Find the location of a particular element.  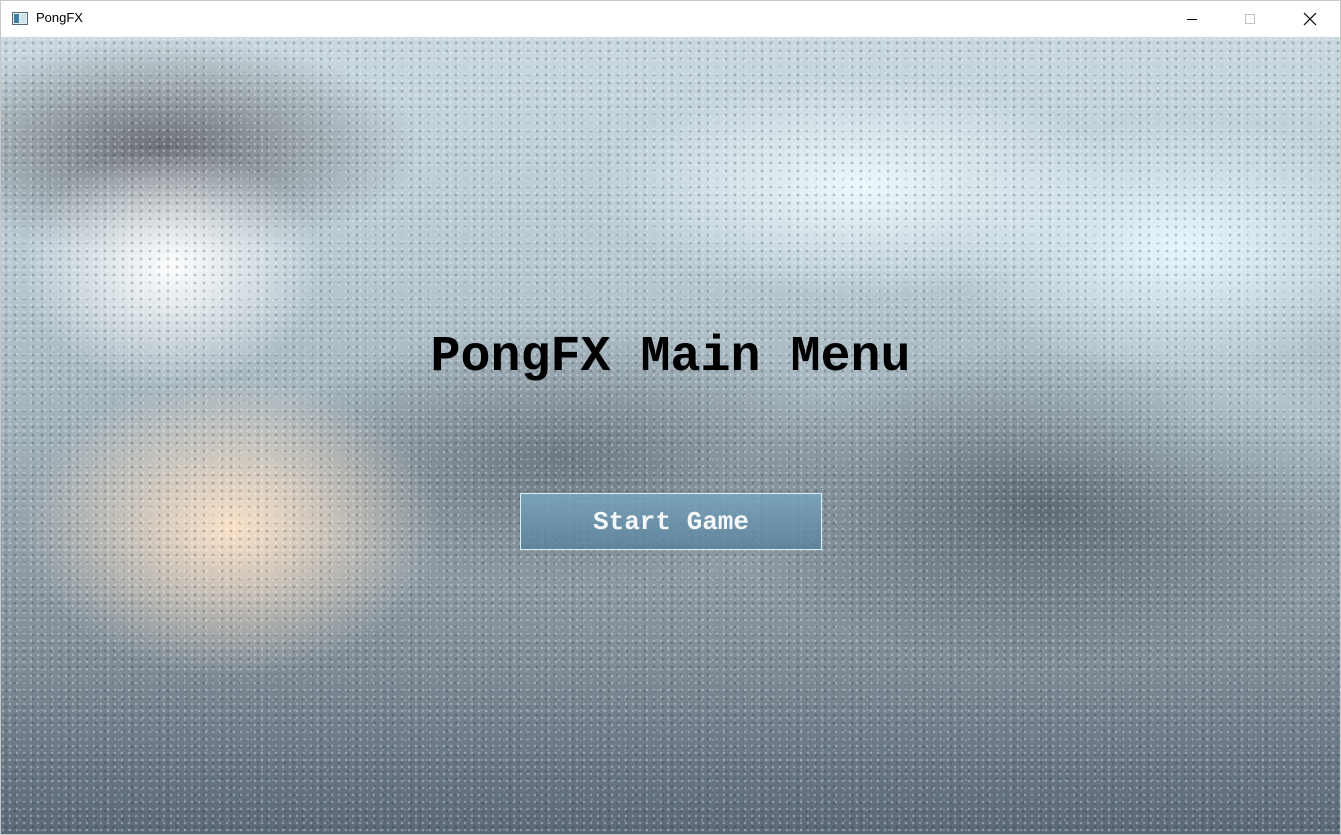

minimize-button is located at coordinates (1192, 18).